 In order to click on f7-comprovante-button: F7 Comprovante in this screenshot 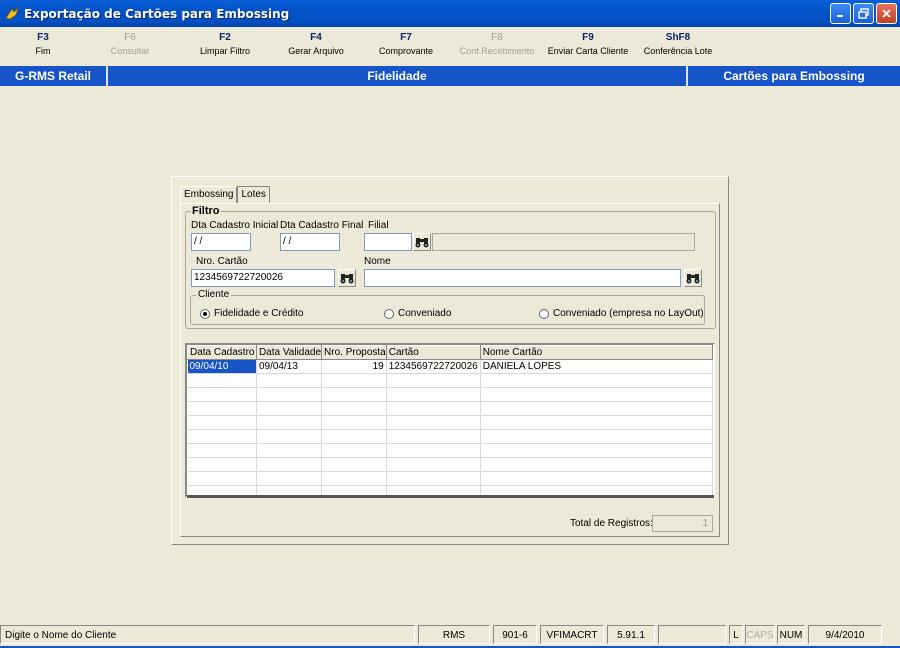, I will do `click(406, 45)`.